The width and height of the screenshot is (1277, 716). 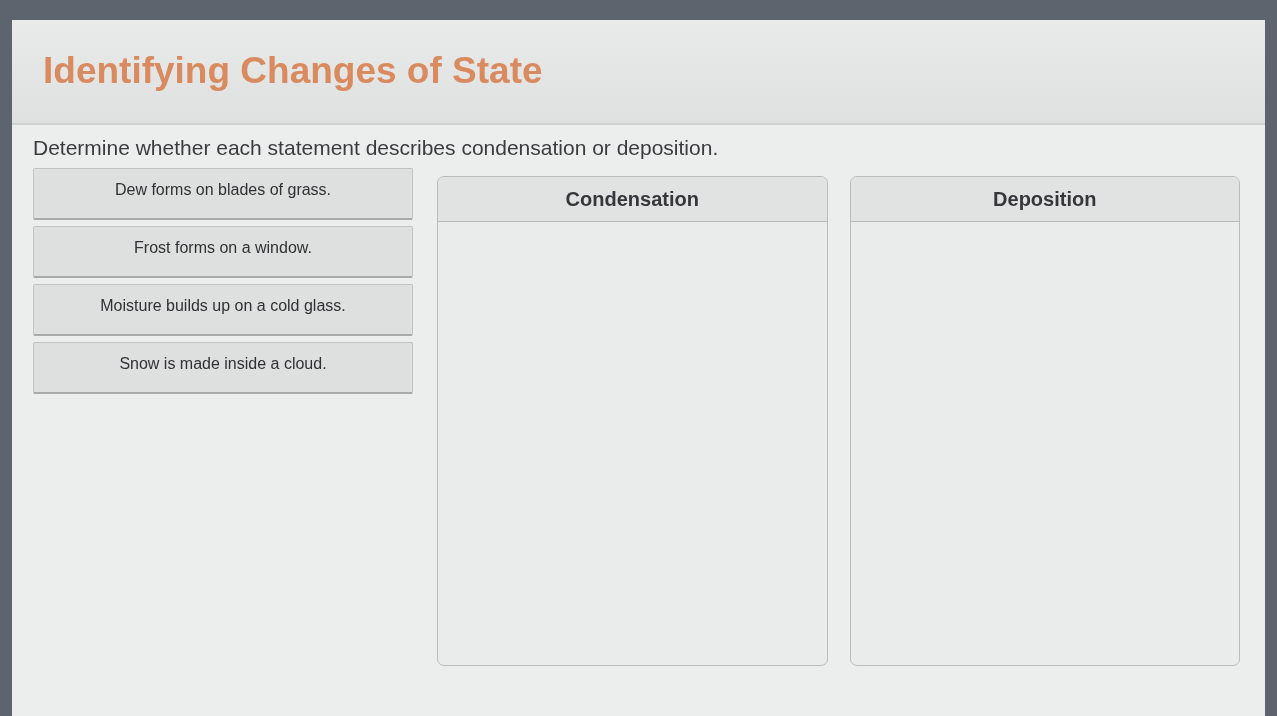 What do you see at coordinates (223, 310) in the screenshot?
I see `statement-card: Moisture builds up on a cold glass.` at bounding box center [223, 310].